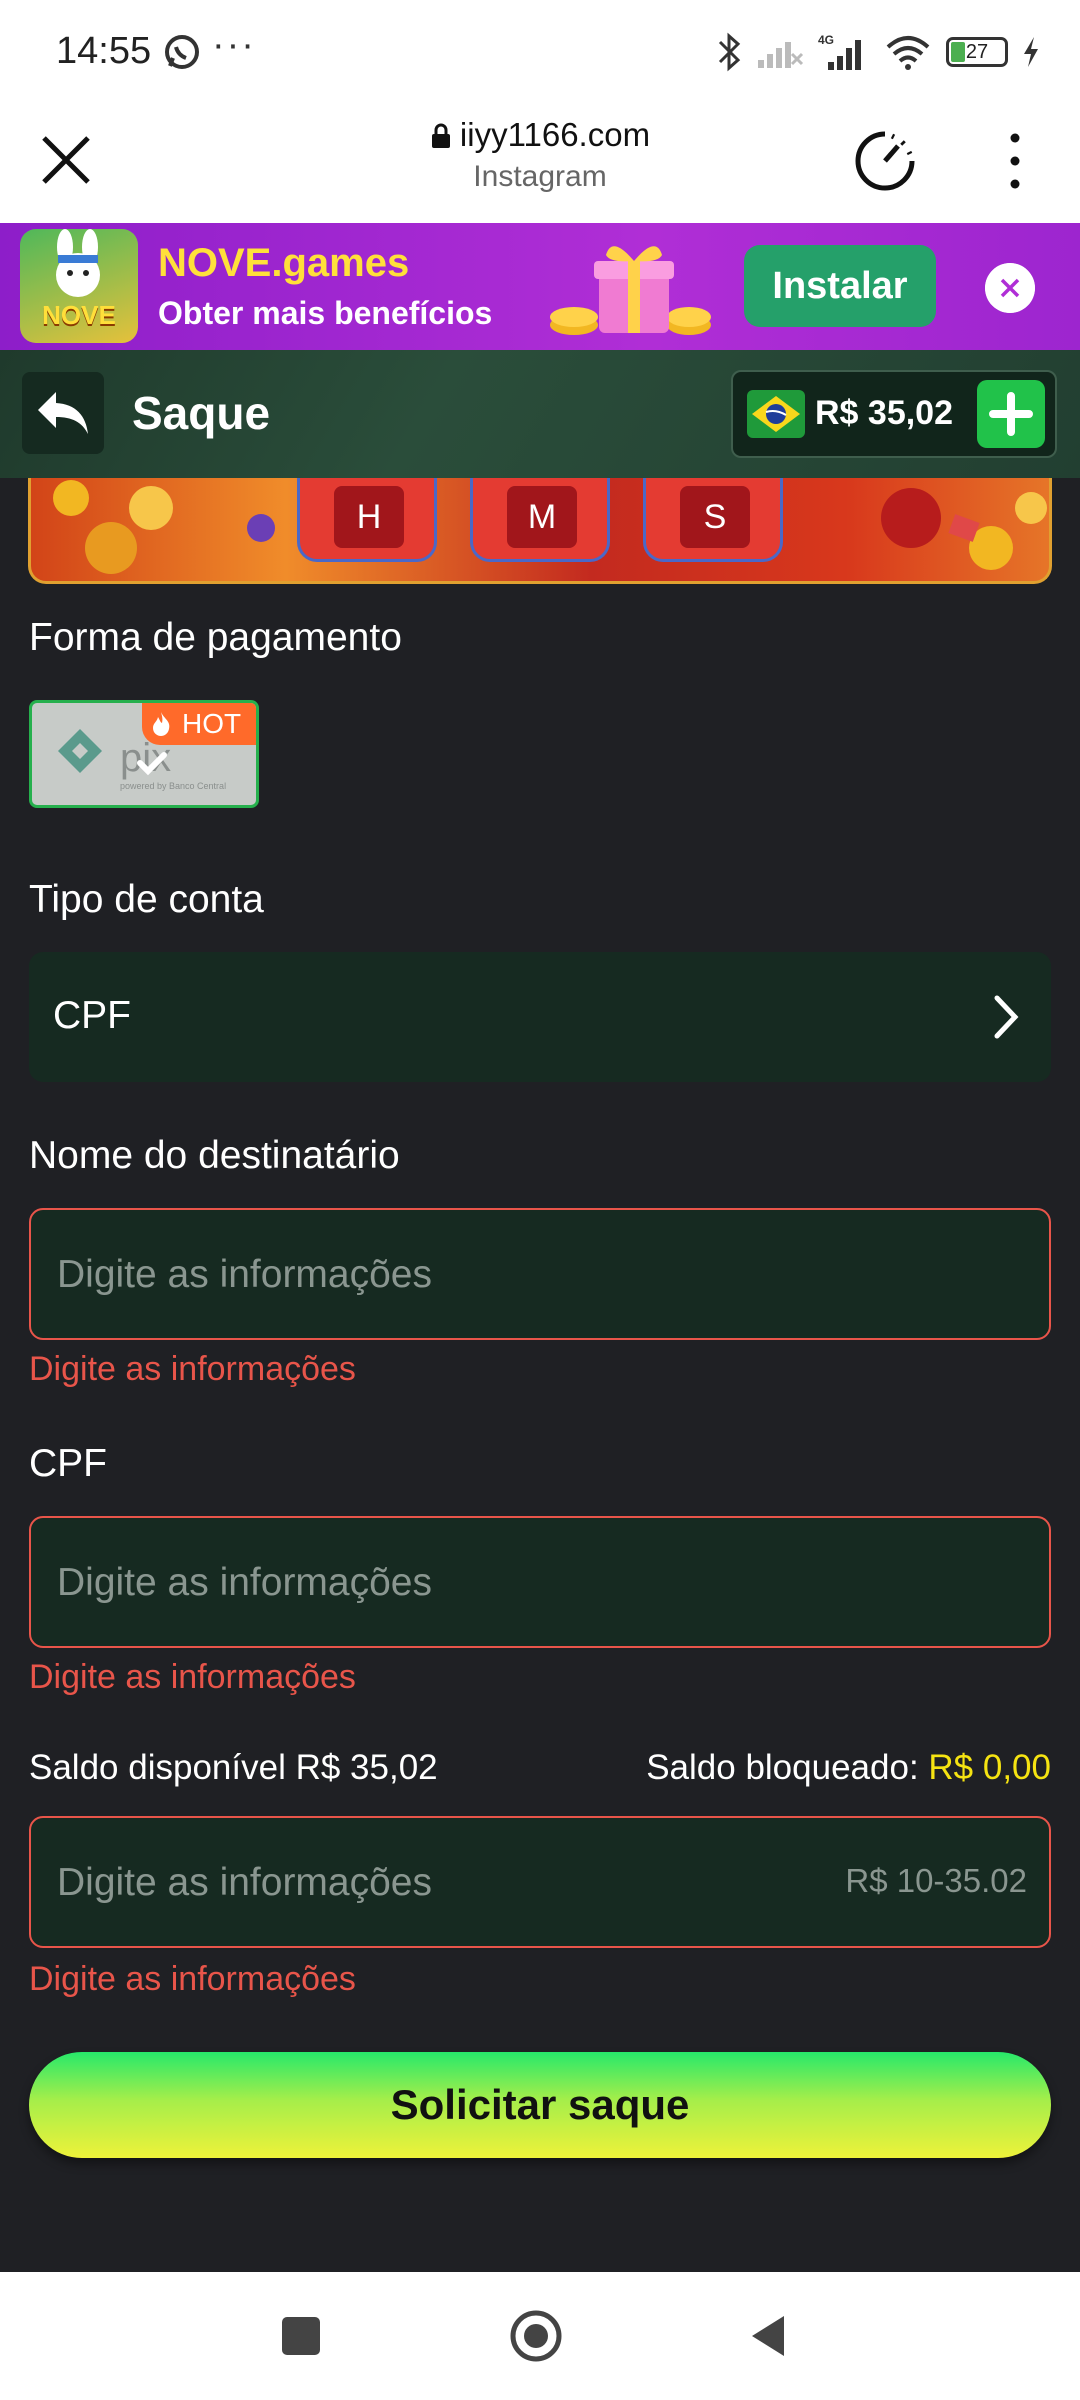  I want to click on deposit-button, so click(1011, 414).